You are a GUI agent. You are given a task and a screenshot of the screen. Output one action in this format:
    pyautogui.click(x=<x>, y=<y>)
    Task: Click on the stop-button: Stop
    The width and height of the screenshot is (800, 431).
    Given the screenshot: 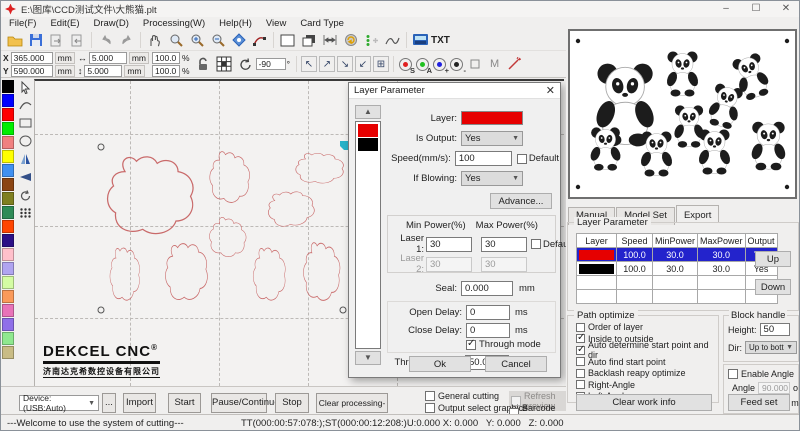 What is the action you would take?
    pyautogui.click(x=292, y=403)
    